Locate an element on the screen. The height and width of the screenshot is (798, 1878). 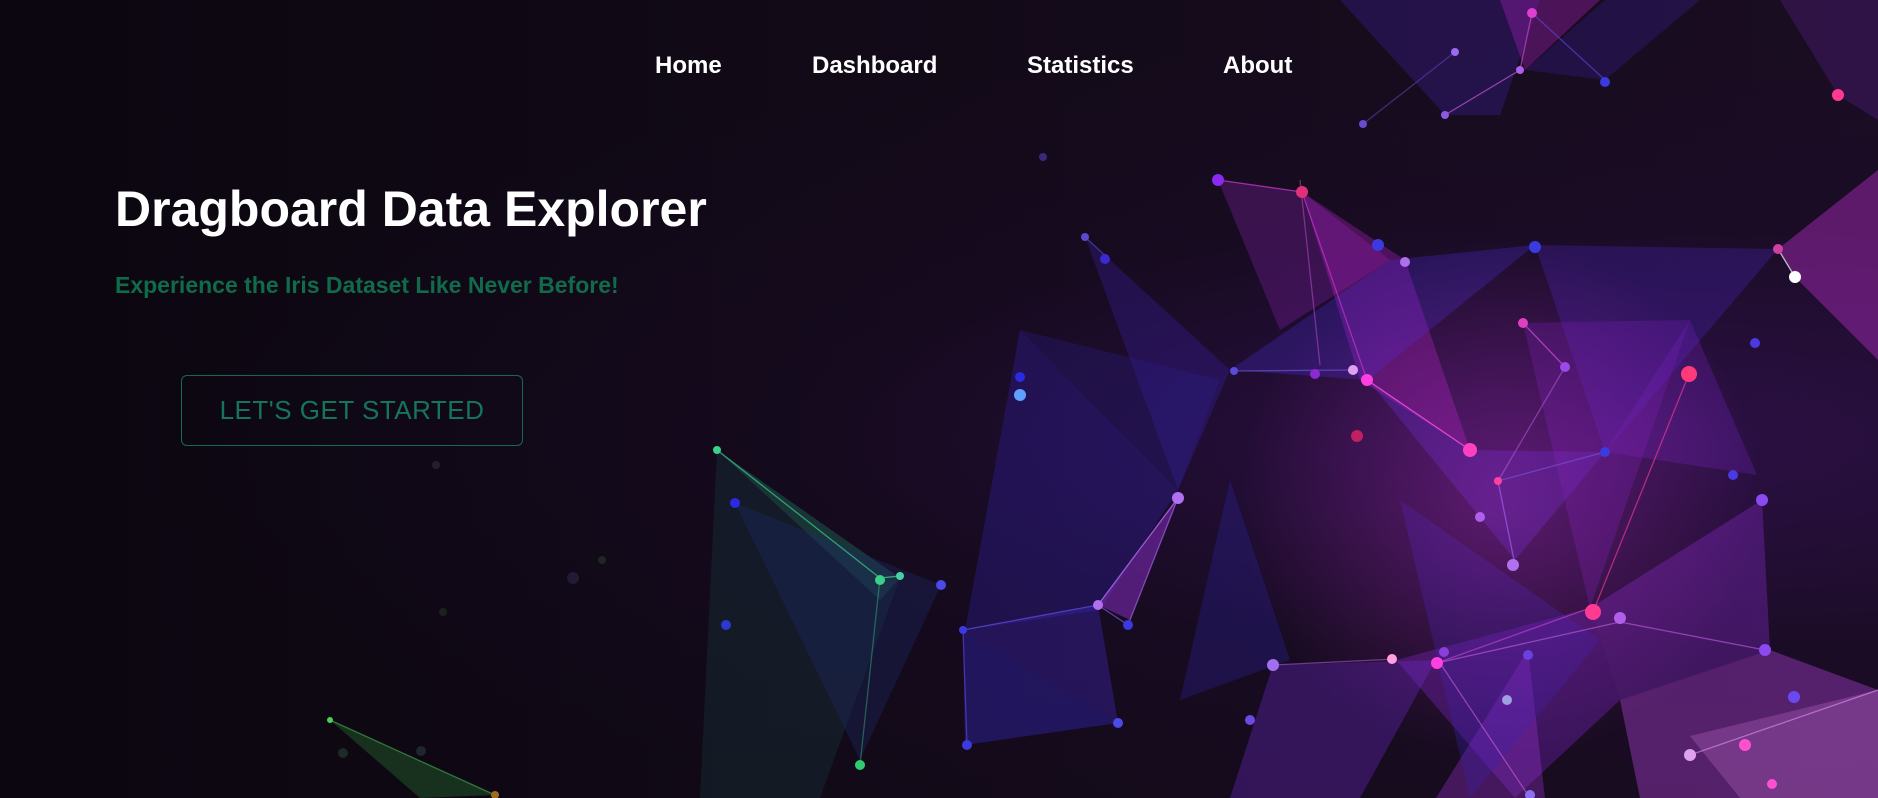
page-title: Dragboard Data Explorer is located at coordinates (411, 209).